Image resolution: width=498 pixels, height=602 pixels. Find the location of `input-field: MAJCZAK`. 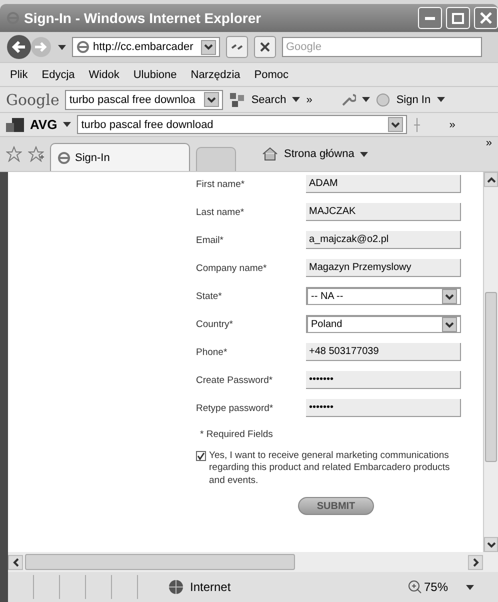

input-field: MAJCZAK is located at coordinates (383, 212).